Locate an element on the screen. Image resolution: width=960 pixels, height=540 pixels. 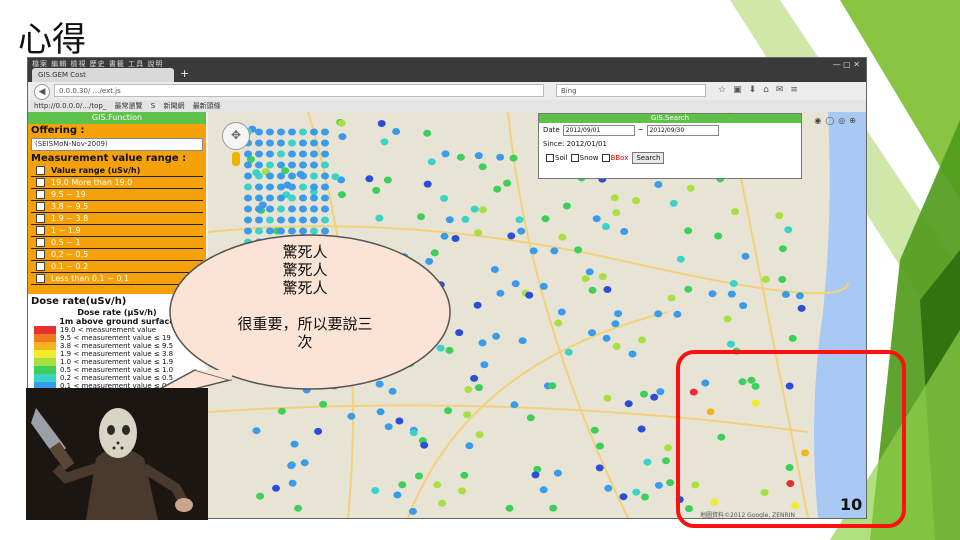
value-range-row: 3.8 ~ 9.5 is located at coordinates (117, 207).